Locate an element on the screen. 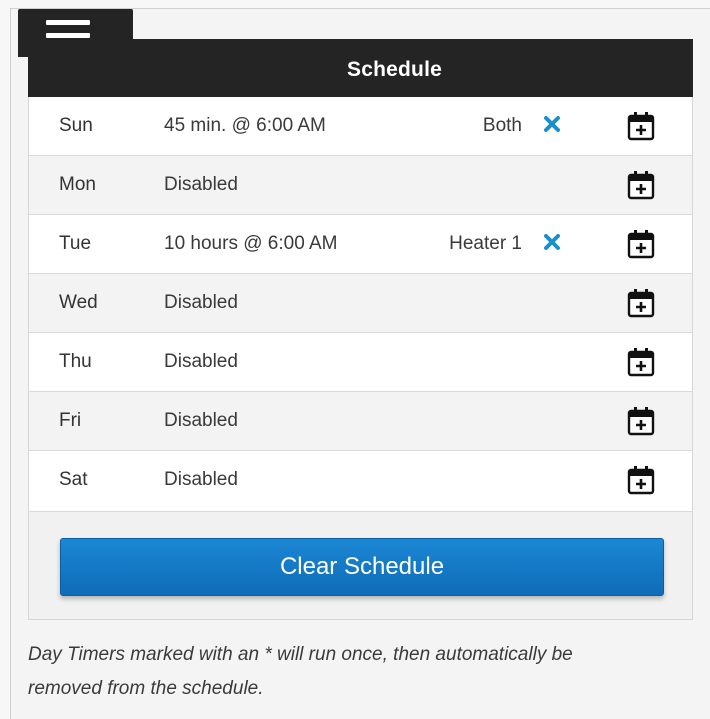 The width and height of the screenshot is (710, 719). schedule-row: Tue 10 hours @ 6:00 AM Heater 1 is located at coordinates (360, 244).